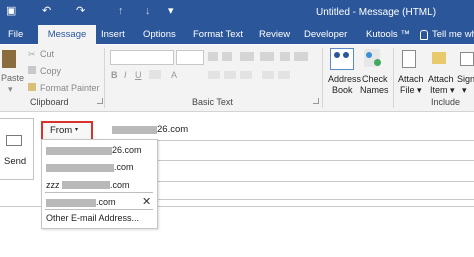  Describe the element at coordinates (453, 35) in the screenshot. I see `tab-tell-me: Tell me wh` at that location.